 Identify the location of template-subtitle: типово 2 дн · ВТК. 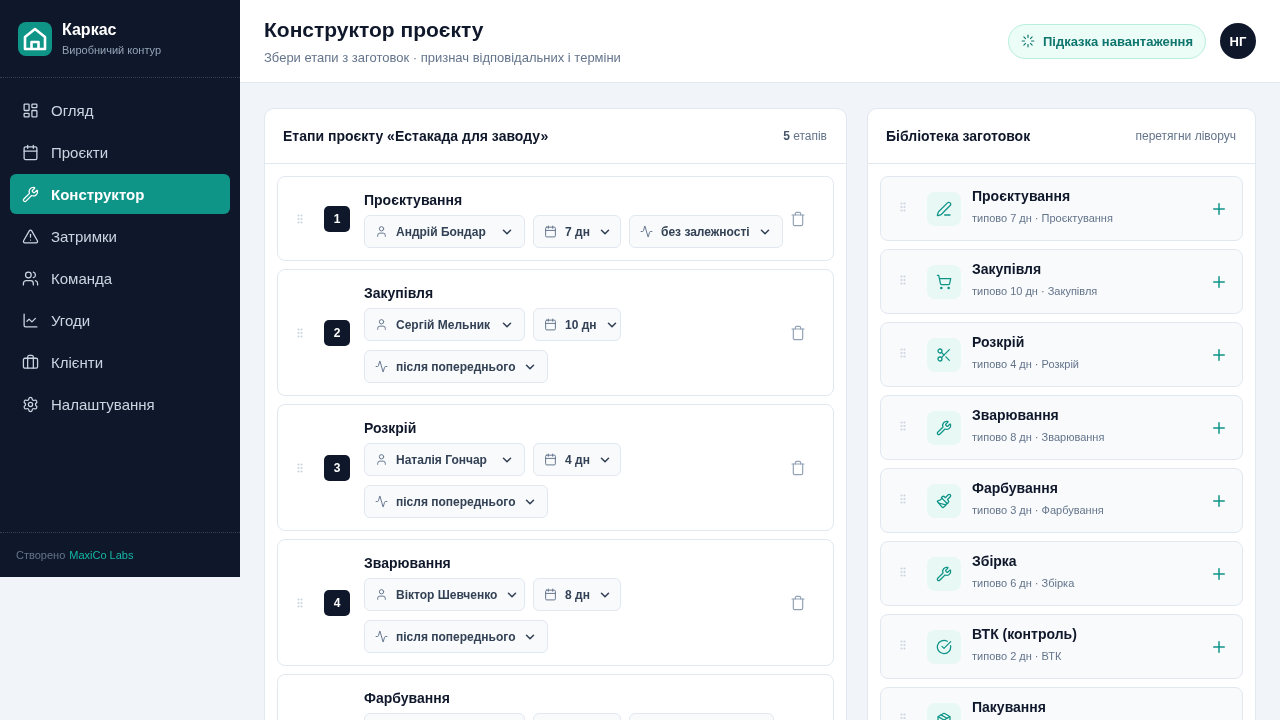
(1017, 656).